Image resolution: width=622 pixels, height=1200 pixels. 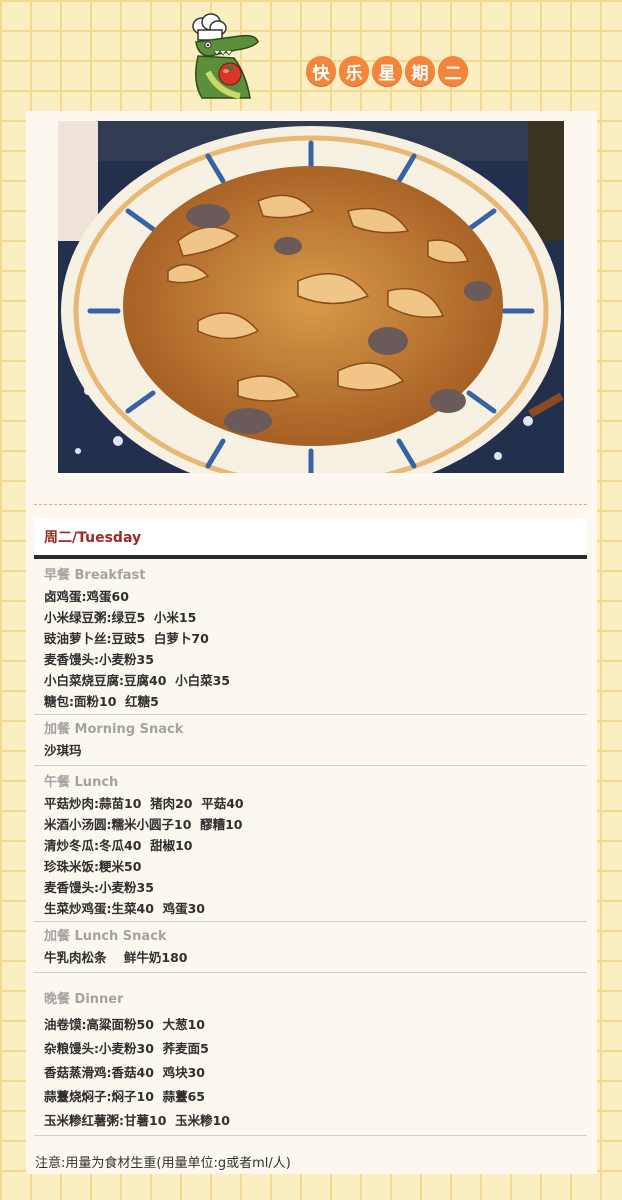 I want to click on menu-item: 小白菜烧豆腐:豆腐40 小白菜35, so click(x=137, y=680).